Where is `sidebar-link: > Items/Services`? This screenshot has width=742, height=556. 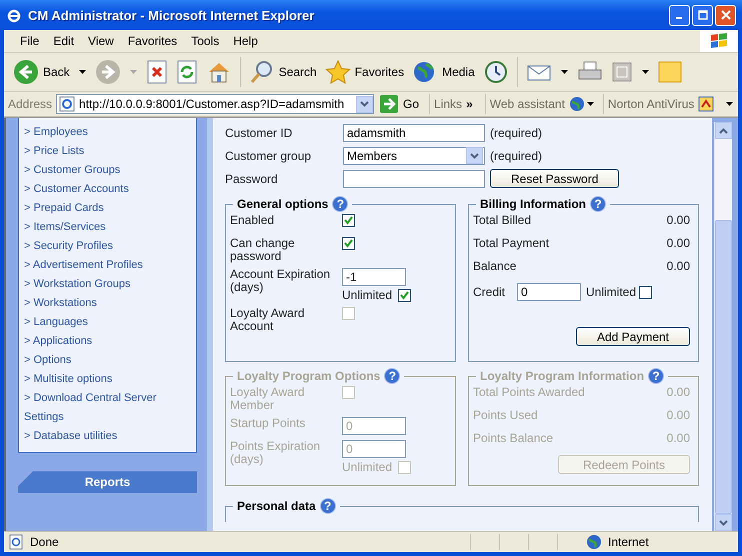 sidebar-link: > Items/Services is located at coordinates (110, 228).